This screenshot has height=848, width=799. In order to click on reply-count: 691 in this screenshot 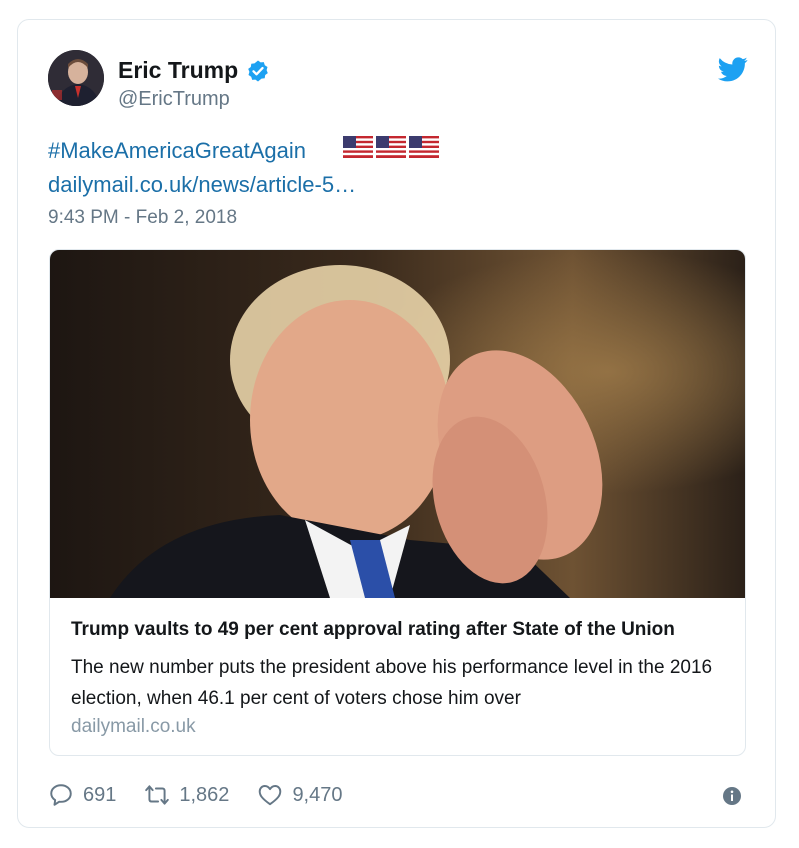, I will do `click(100, 794)`.